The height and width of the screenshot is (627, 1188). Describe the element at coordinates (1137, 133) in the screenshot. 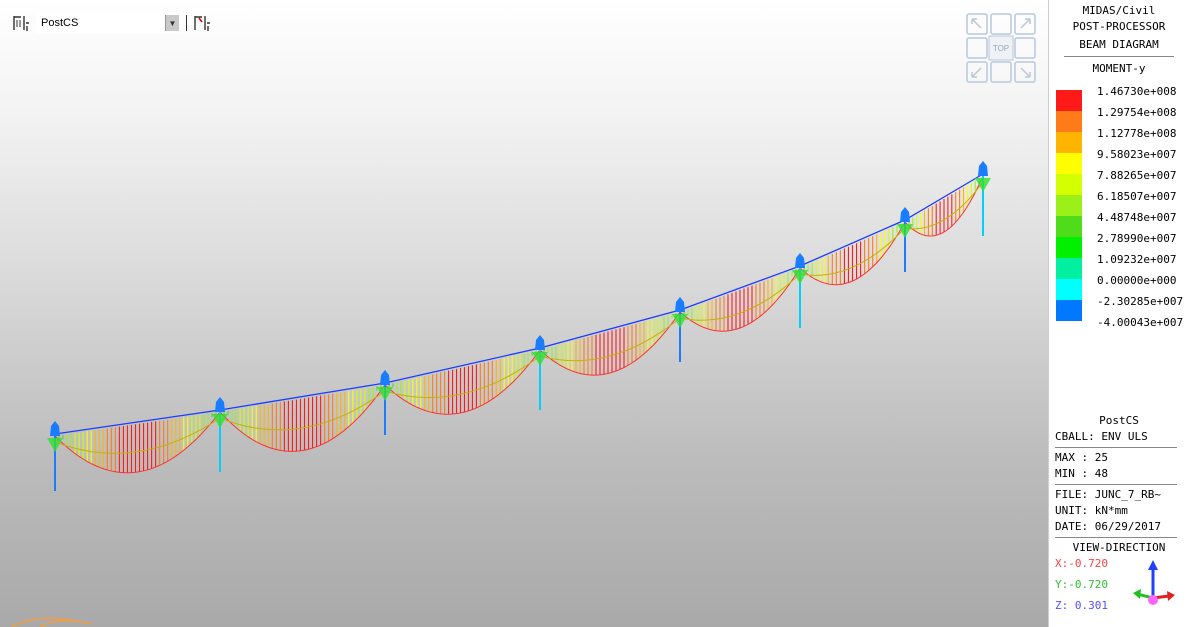

I see `legend-value: 1.12778e+008` at that location.